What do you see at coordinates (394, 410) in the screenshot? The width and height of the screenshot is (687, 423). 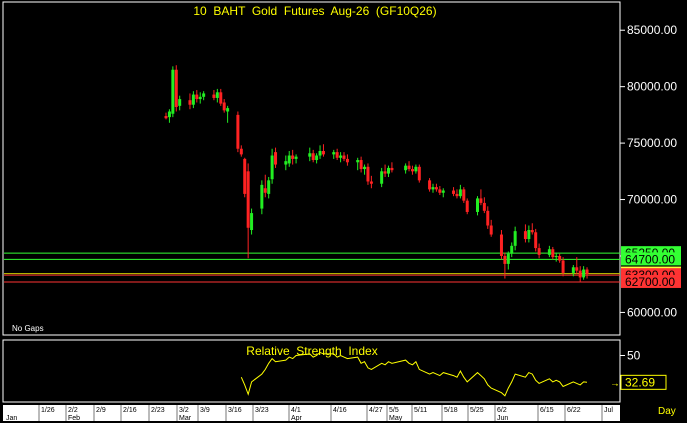 I see `date-label: 5/5` at bounding box center [394, 410].